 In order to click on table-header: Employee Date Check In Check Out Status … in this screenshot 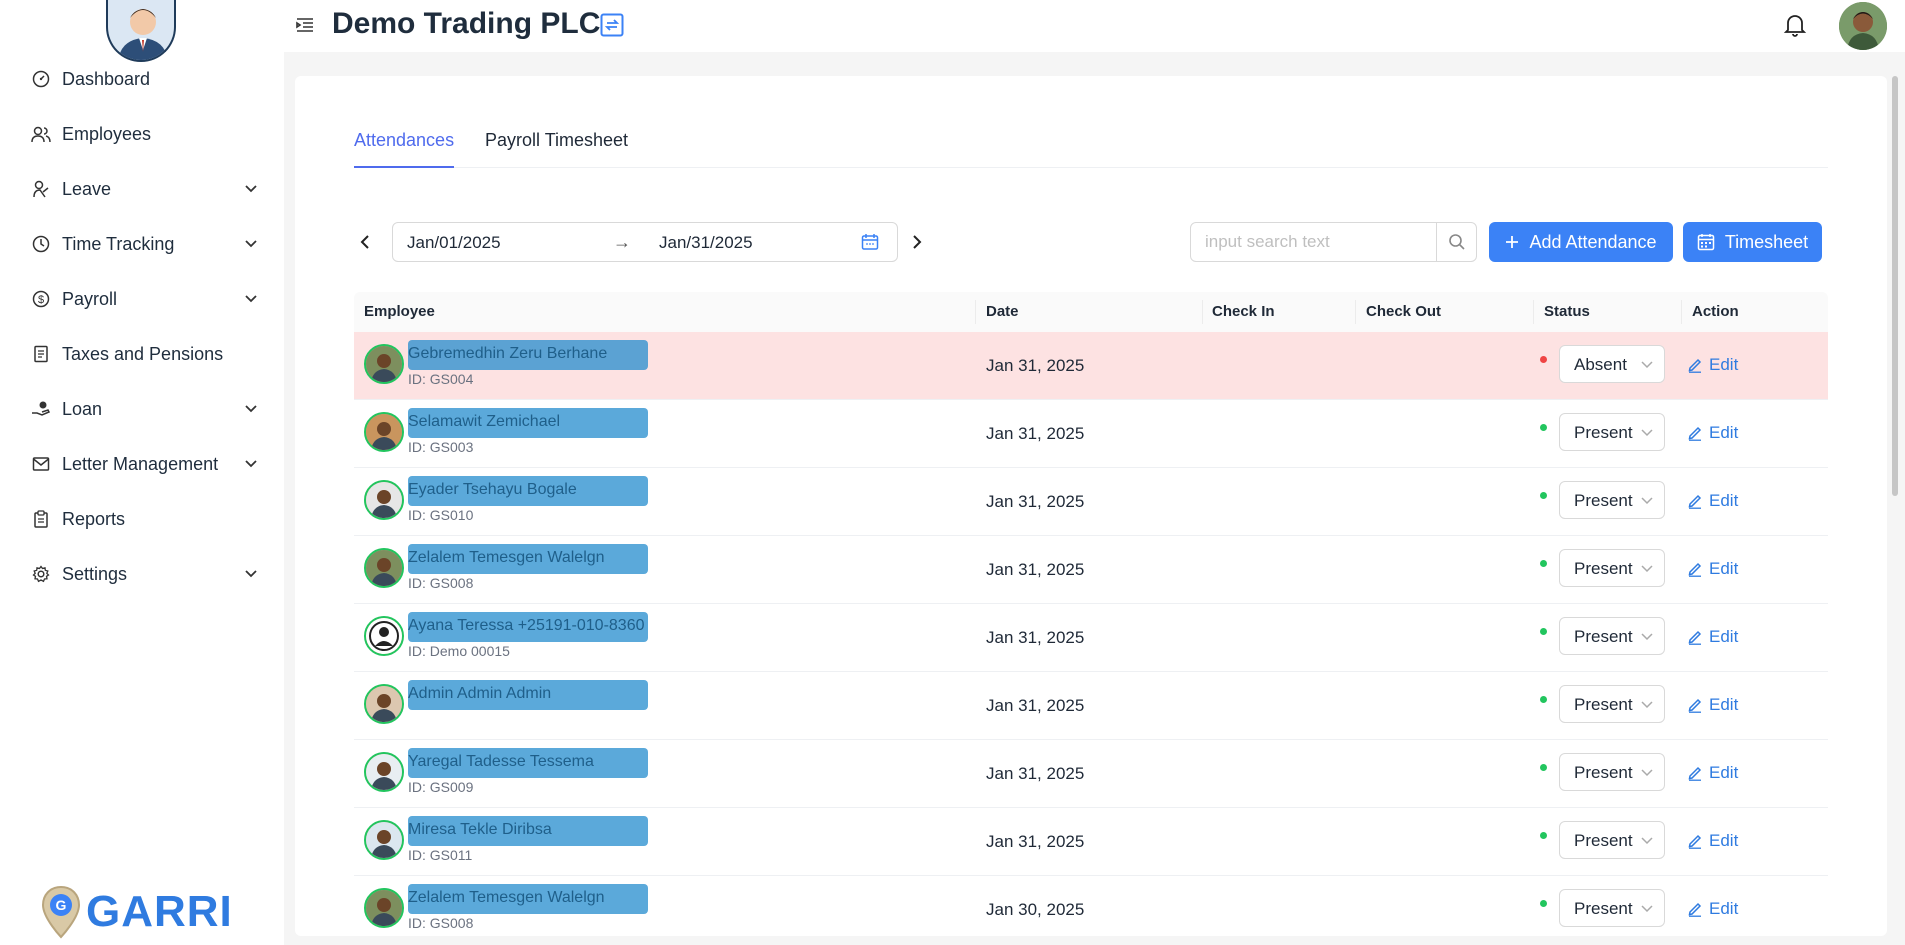, I will do `click(1091, 312)`.